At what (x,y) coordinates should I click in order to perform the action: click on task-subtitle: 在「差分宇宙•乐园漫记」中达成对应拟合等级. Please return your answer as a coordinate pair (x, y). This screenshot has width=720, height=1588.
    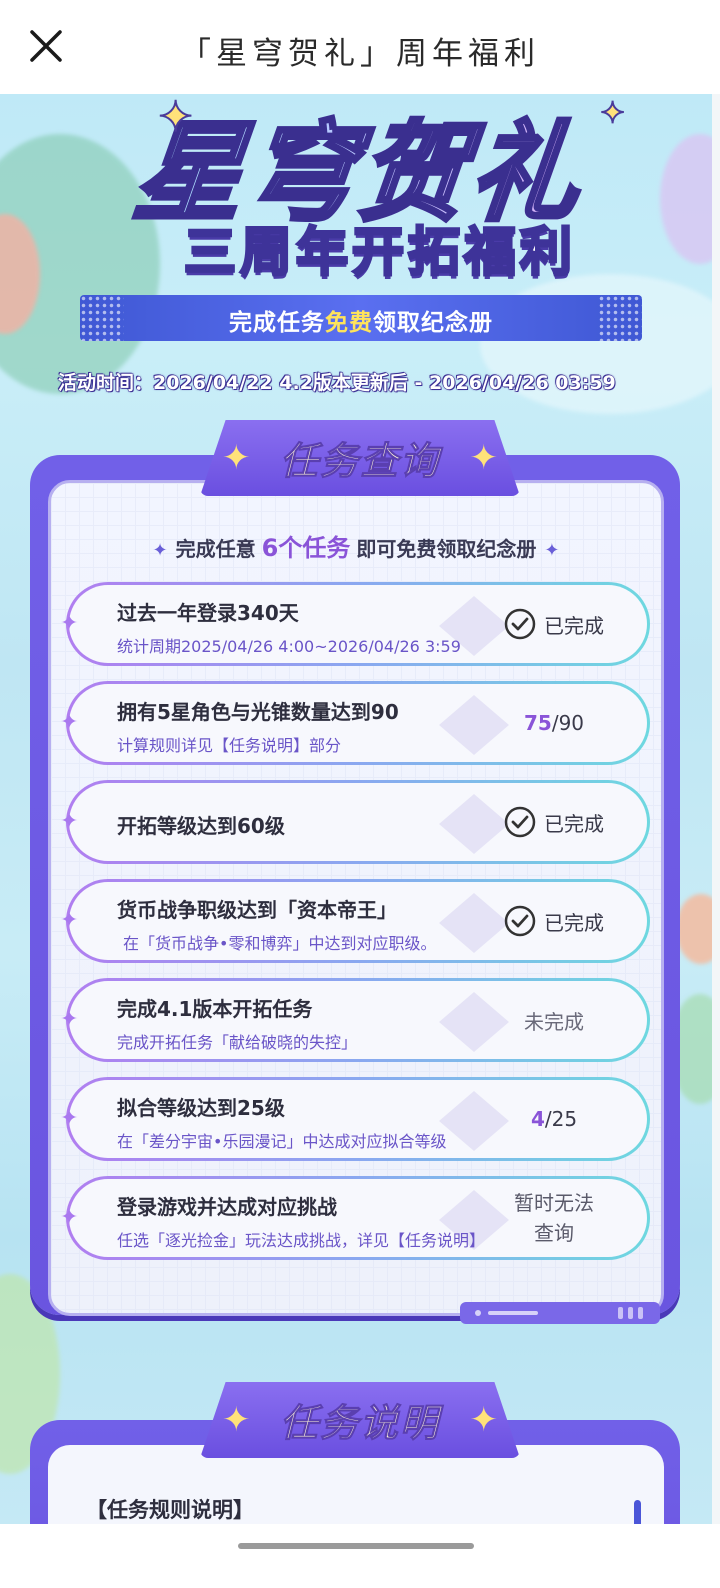
    Looking at the image, I should click on (282, 1141).